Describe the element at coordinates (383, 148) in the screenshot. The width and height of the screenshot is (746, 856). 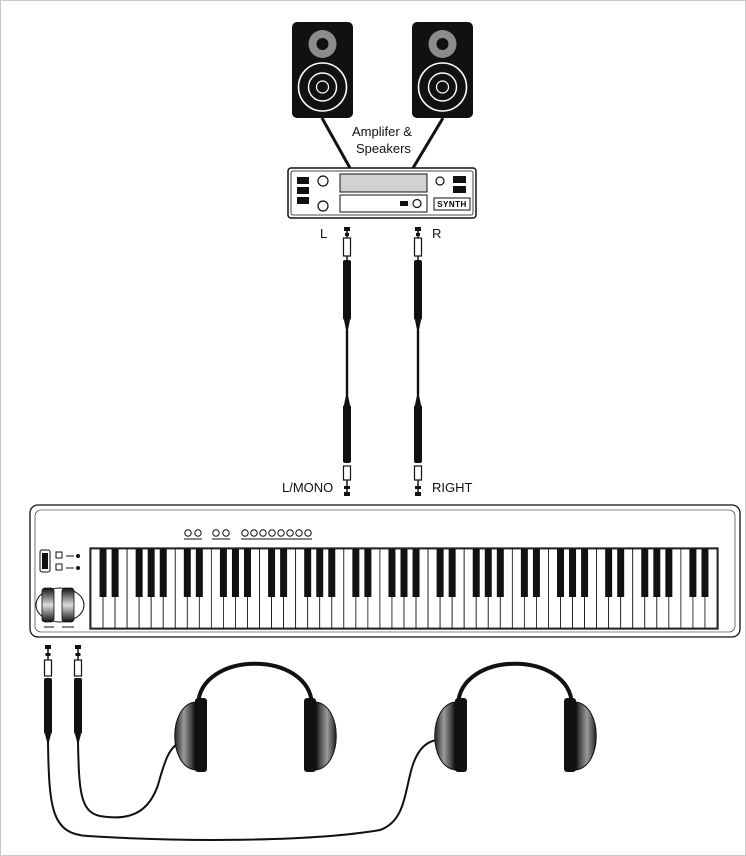
I see `amp-caption-line2: Speakers` at that location.